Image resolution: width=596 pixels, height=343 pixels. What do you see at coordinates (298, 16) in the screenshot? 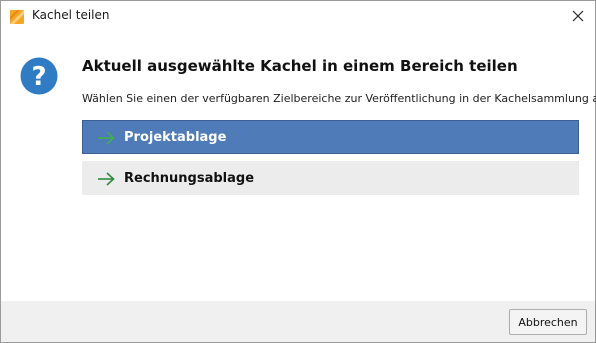
I see `title-bar: Kachel teilen` at bounding box center [298, 16].